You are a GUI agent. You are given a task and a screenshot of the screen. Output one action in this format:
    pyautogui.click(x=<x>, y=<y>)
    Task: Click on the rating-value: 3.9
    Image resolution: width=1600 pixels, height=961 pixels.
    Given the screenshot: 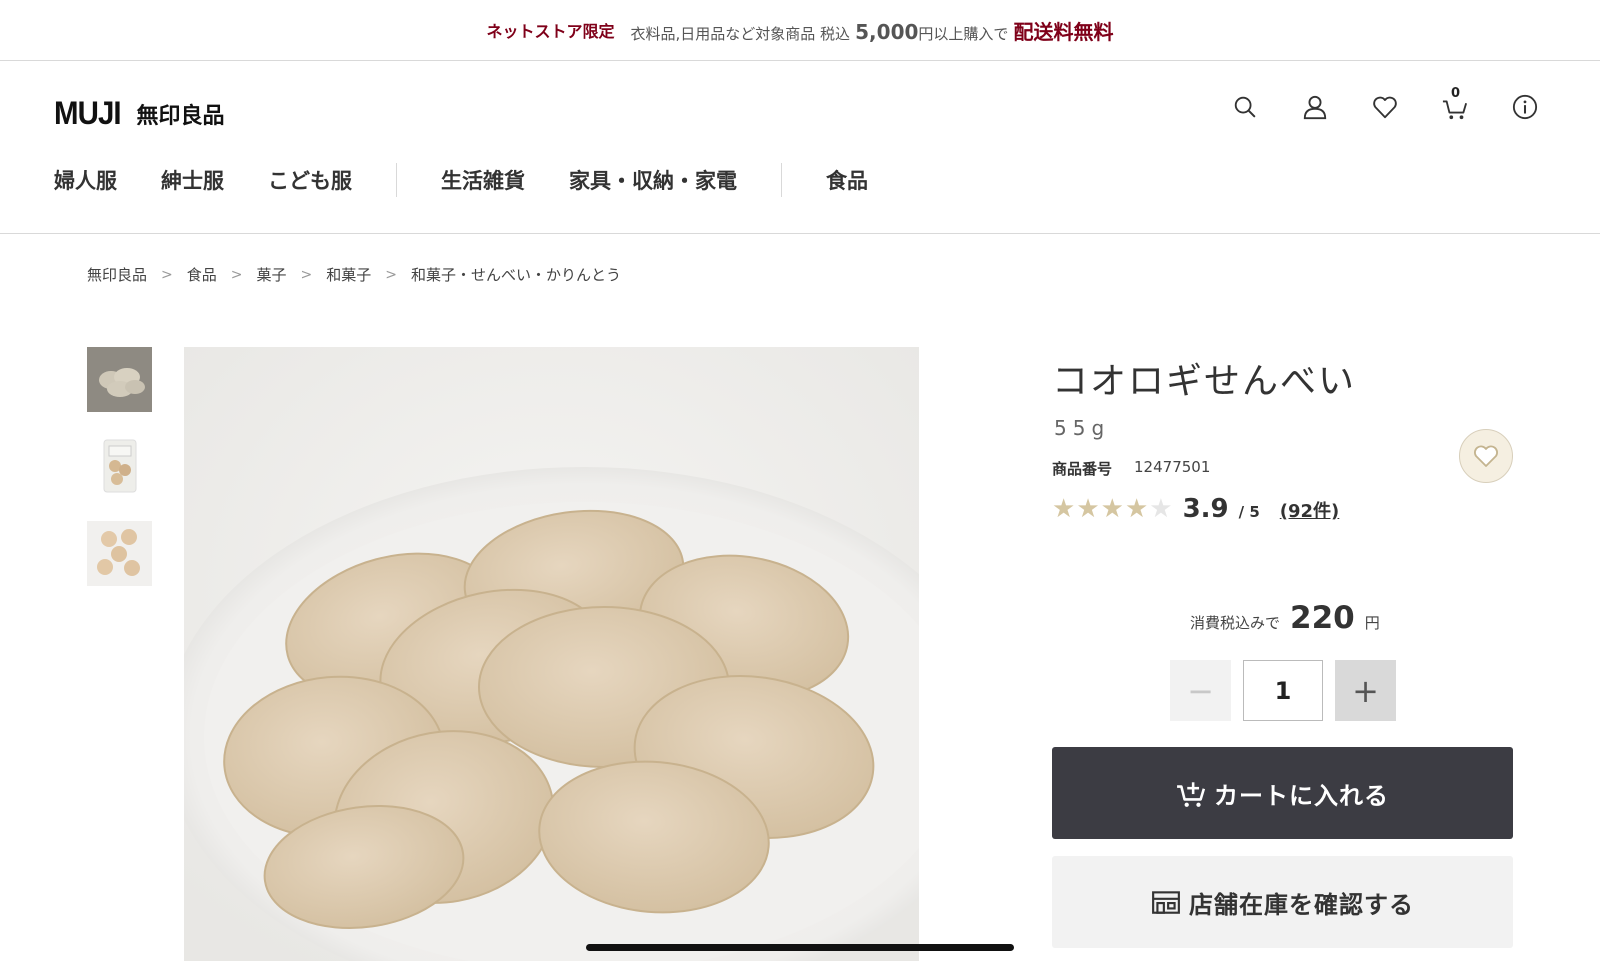 What is the action you would take?
    pyautogui.click(x=1205, y=509)
    